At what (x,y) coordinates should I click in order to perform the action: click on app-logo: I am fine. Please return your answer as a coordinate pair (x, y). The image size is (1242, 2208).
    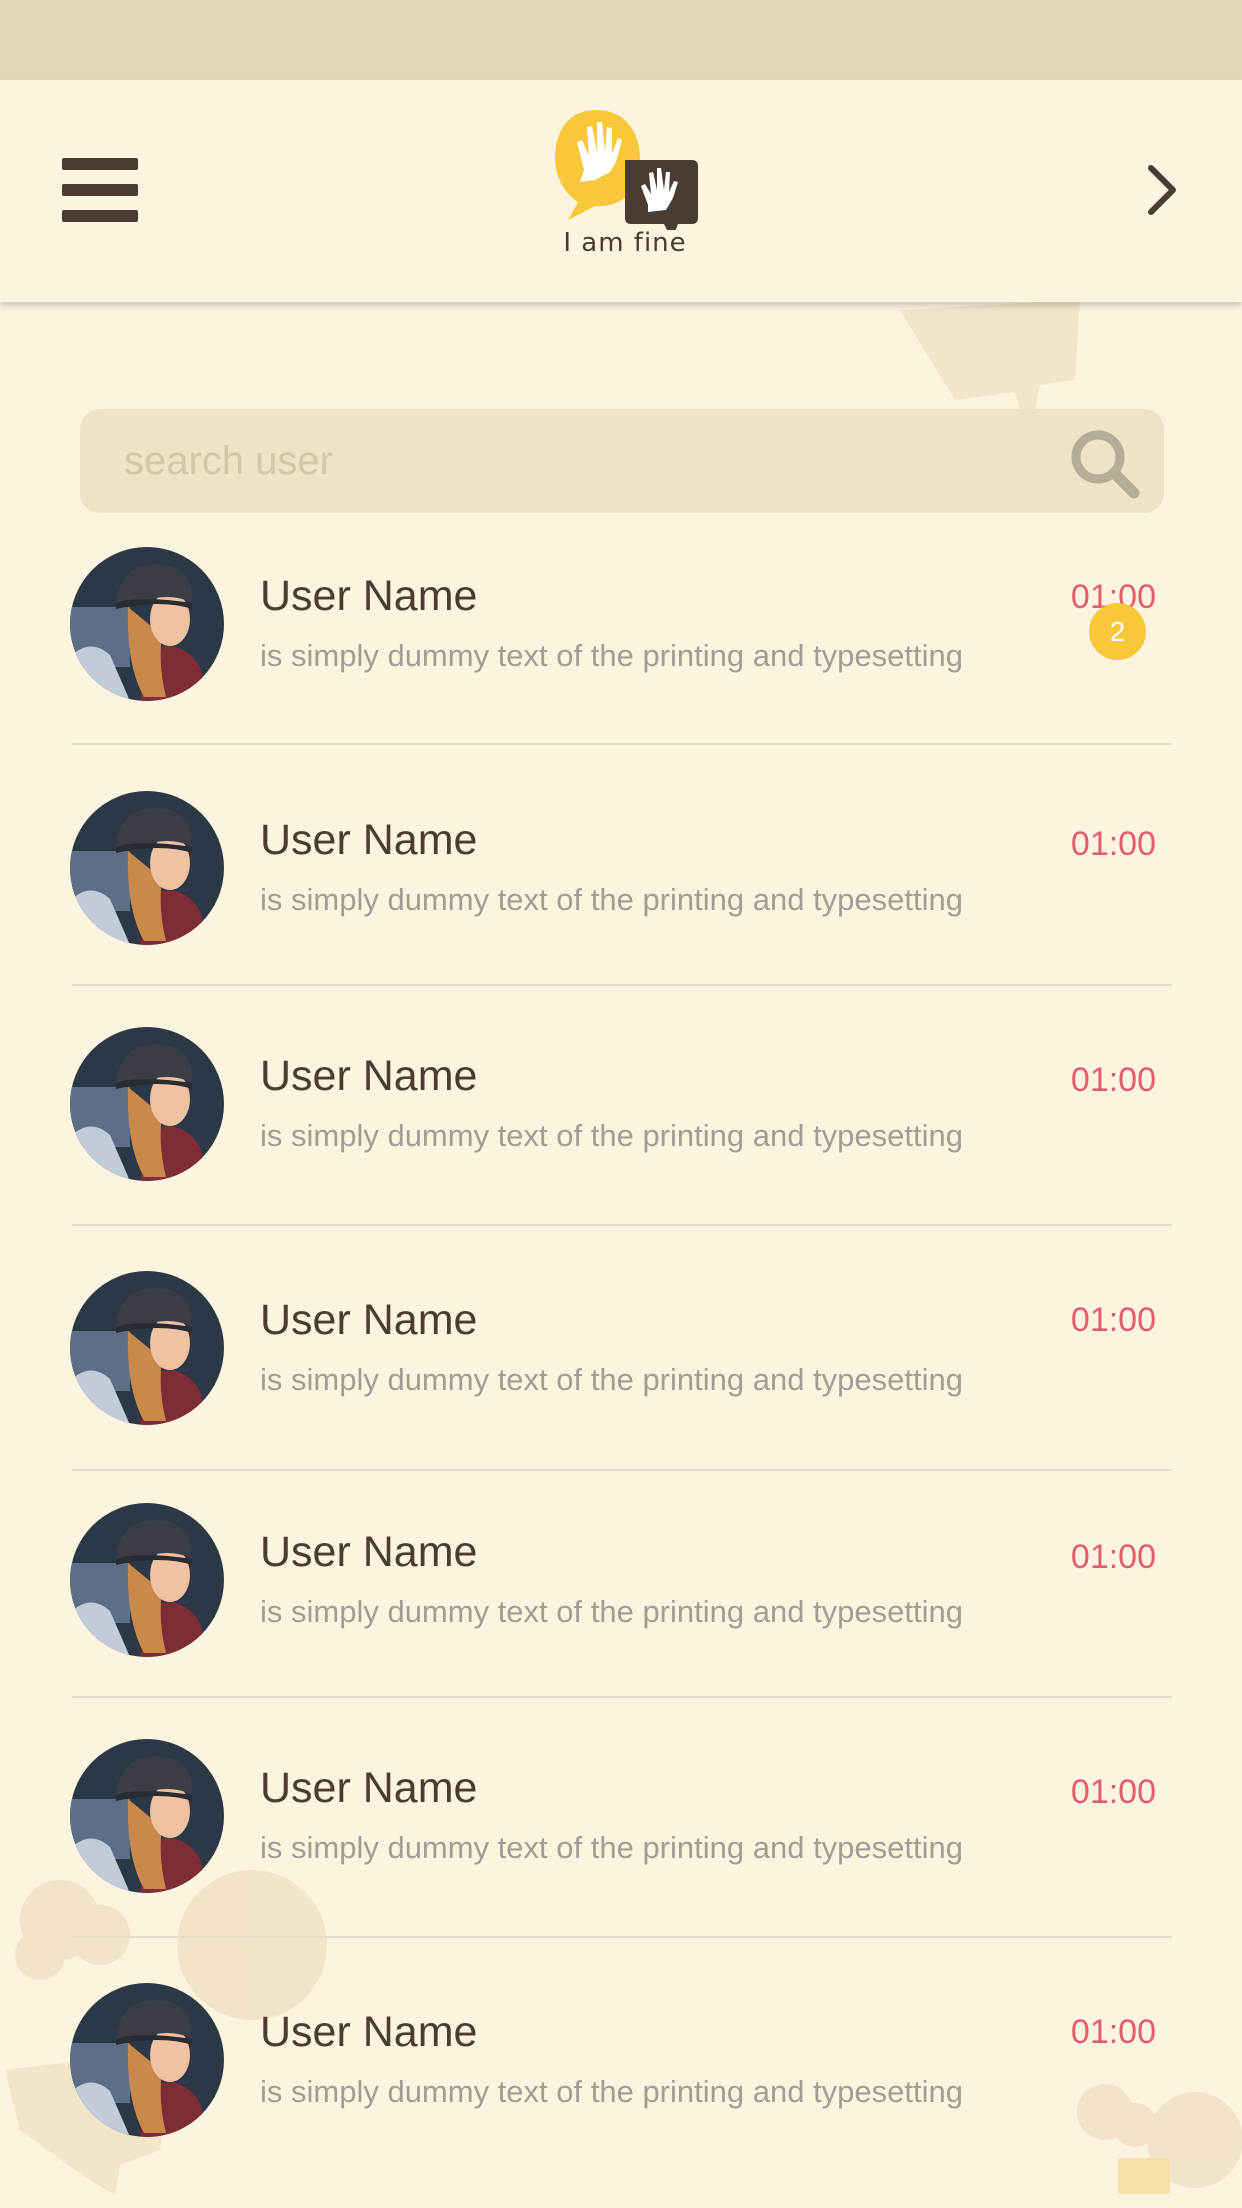
    Looking at the image, I should click on (625, 190).